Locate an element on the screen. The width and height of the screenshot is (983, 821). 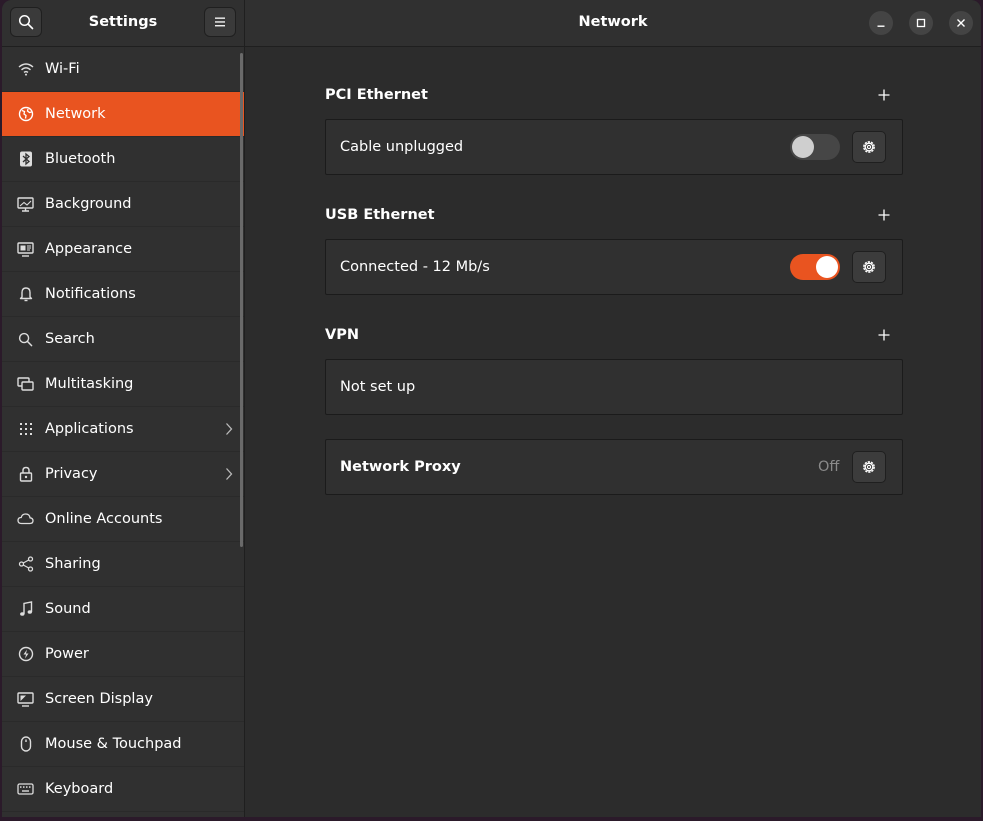
main-menu-button is located at coordinates (220, 22).